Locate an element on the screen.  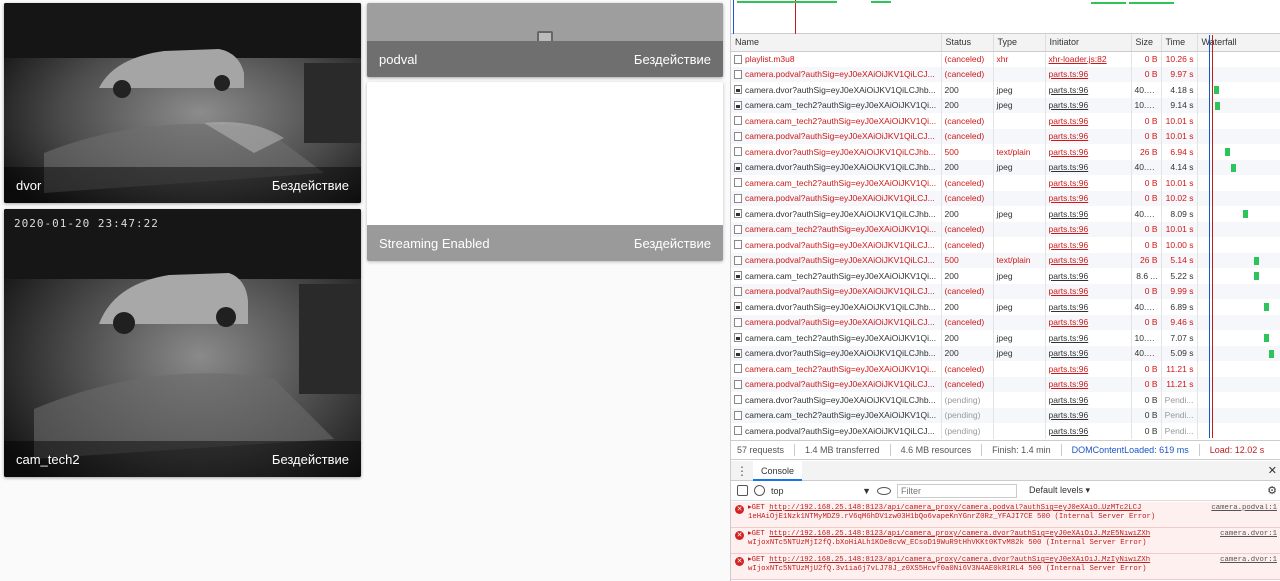
network-overview is located at coordinates (1005, 17).